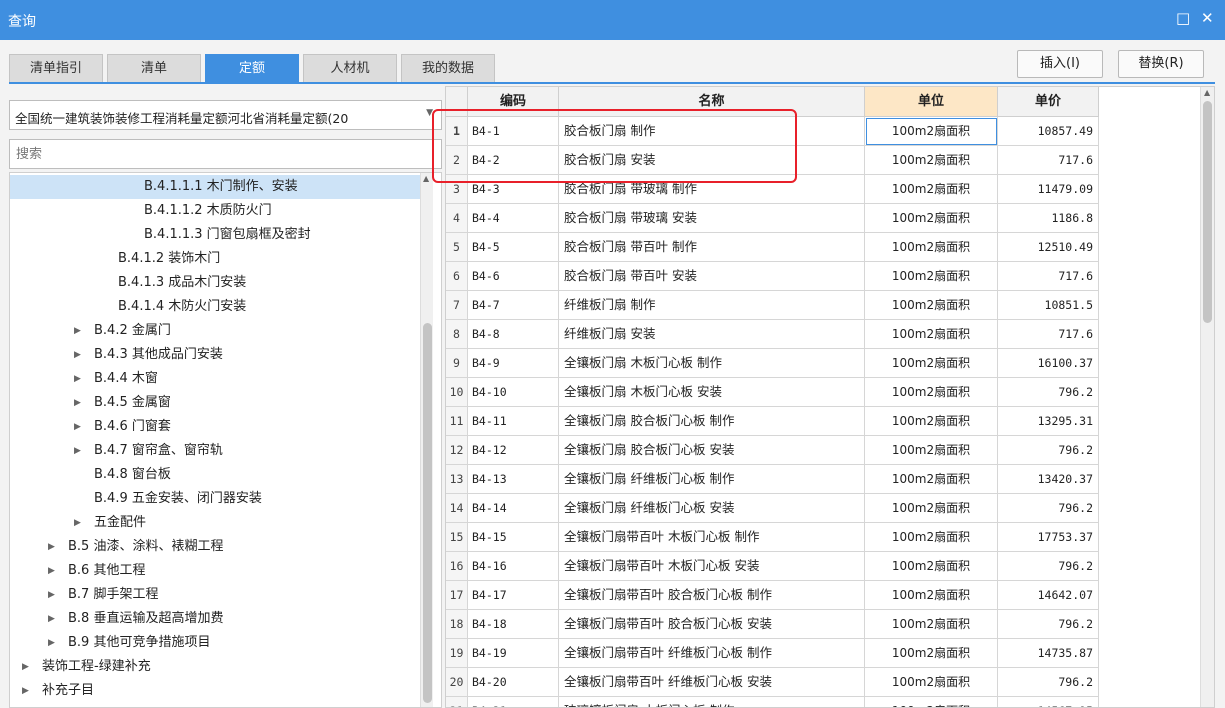 The width and height of the screenshot is (1225, 708). What do you see at coordinates (457, 537) in the screenshot?
I see `row-number-cell: 15` at bounding box center [457, 537].